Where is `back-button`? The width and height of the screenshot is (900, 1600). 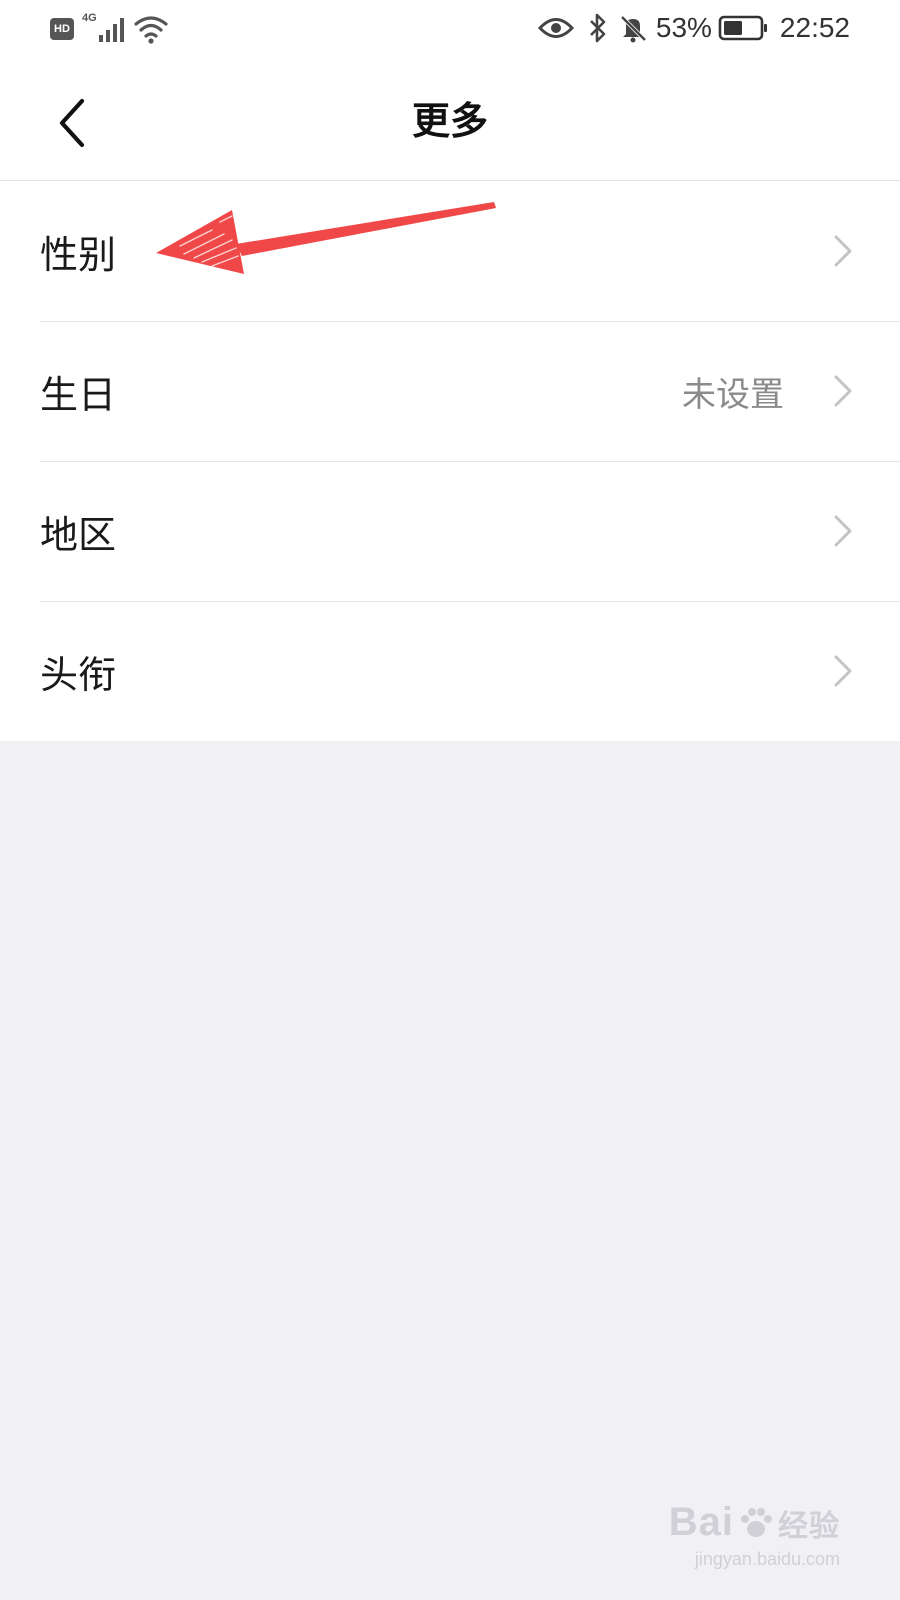
back-button is located at coordinates (72, 123).